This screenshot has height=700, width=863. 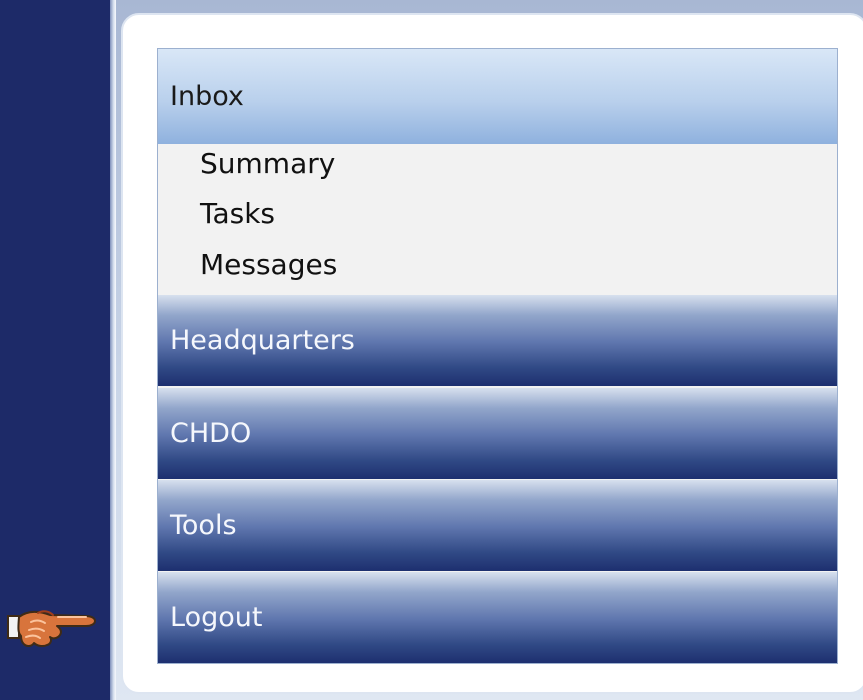 I want to click on menu-header-inbox: Inbox, so click(x=497, y=96).